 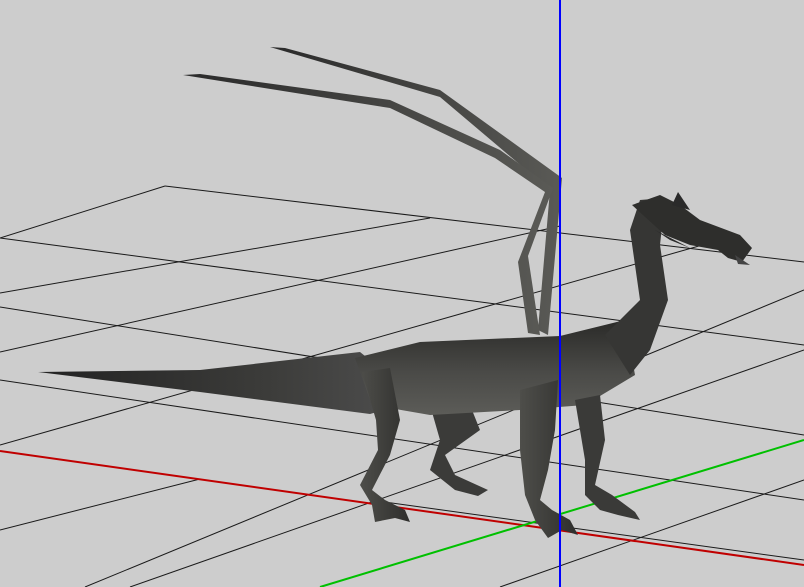 I want to click on leg-front-far, so click(x=607, y=457).